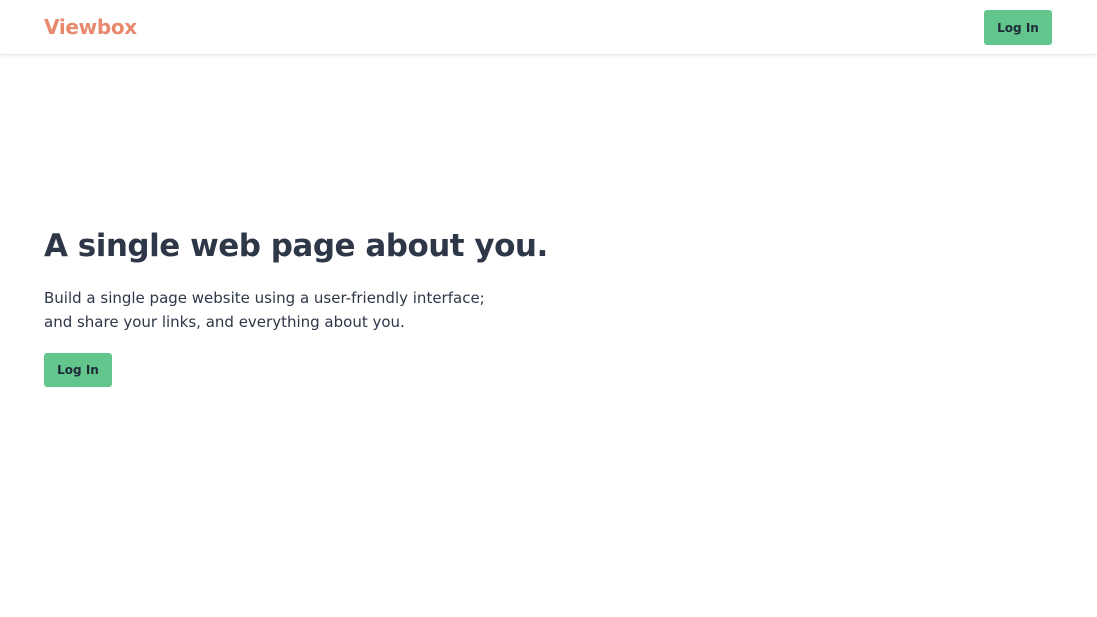 The width and height of the screenshot is (1097, 617). What do you see at coordinates (78, 370) in the screenshot?
I see `hero-login-button: Log In` at bounding box center [78, 370].